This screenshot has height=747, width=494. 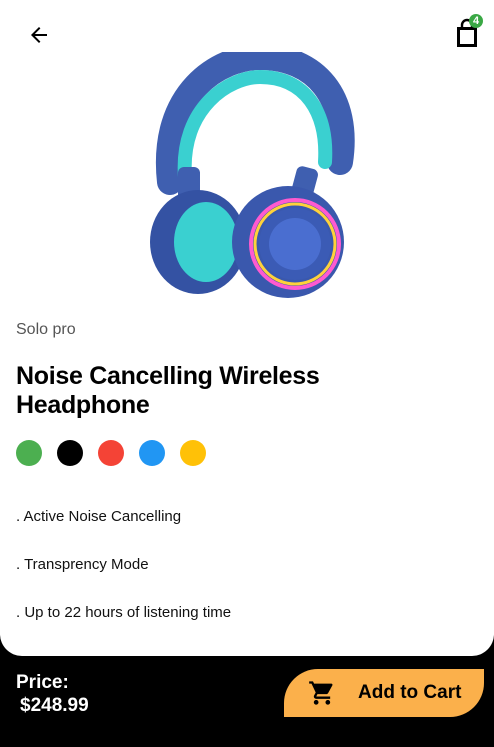 What do you see at coordinates (476, 21) in the screenshot?
I see `cart-count-badge: 4` at bounding box center [476, 21].